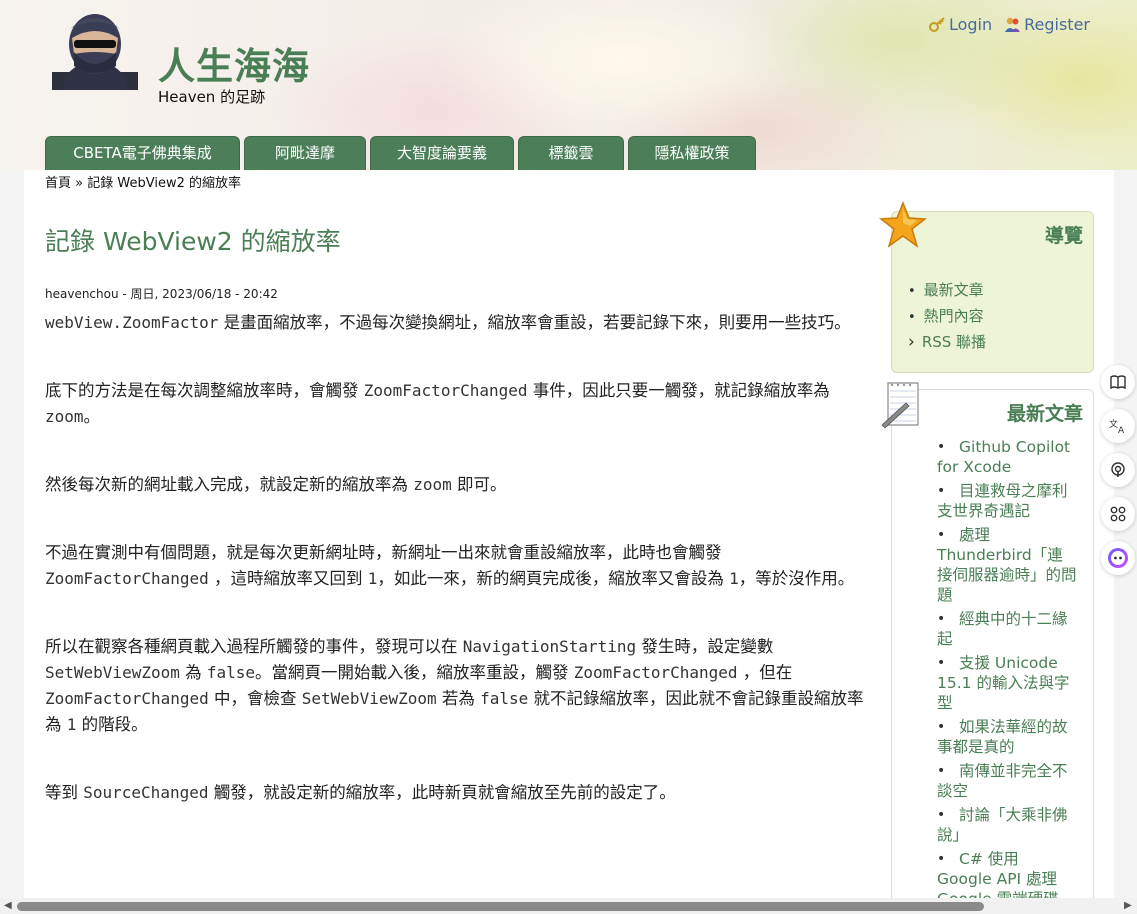 The image size is (1137, 914). Describe the element at coordinates (12, 542) in the screenshot. I see `page-margin-left` at that location.